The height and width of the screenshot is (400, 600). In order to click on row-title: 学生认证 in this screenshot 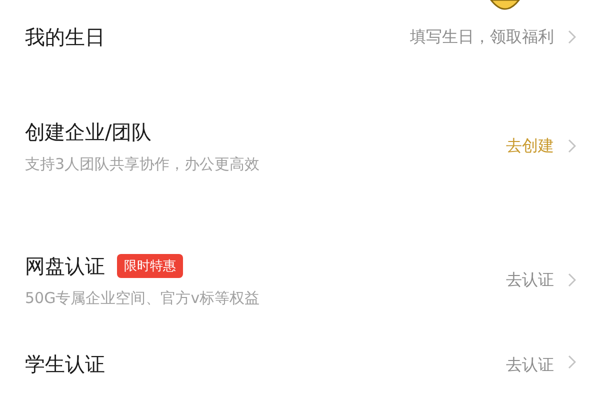, I will do `click(65, 364)`.